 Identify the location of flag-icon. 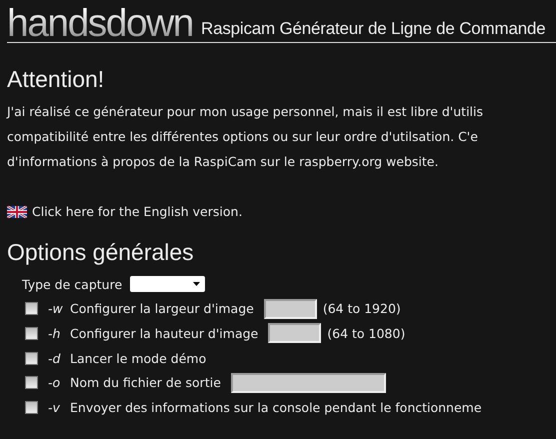
(17, 212).